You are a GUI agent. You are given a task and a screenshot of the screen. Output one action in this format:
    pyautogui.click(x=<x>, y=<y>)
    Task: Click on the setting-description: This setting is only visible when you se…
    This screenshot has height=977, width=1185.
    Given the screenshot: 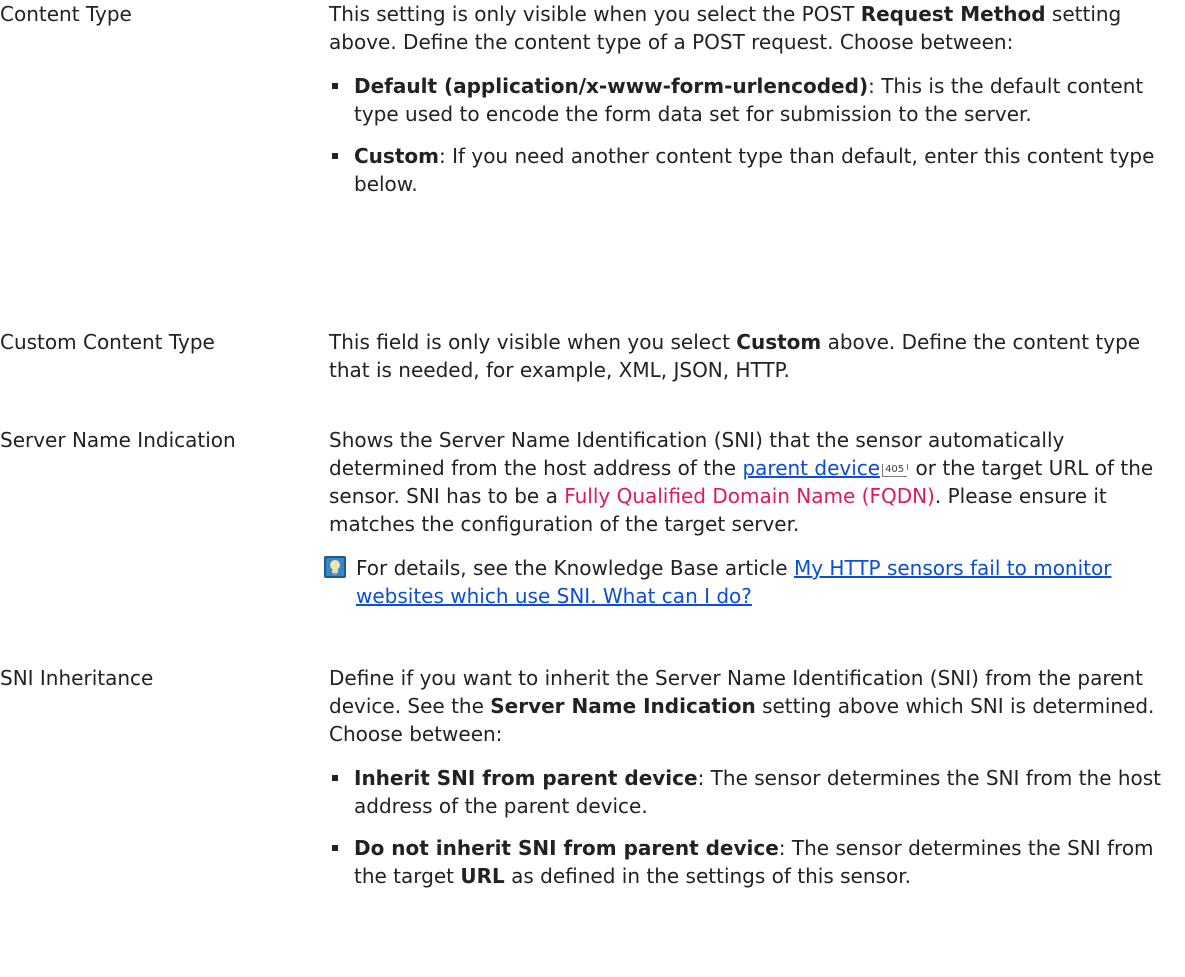 What is the action you would take?
    pyautogui.click(x=751, y=99)
    